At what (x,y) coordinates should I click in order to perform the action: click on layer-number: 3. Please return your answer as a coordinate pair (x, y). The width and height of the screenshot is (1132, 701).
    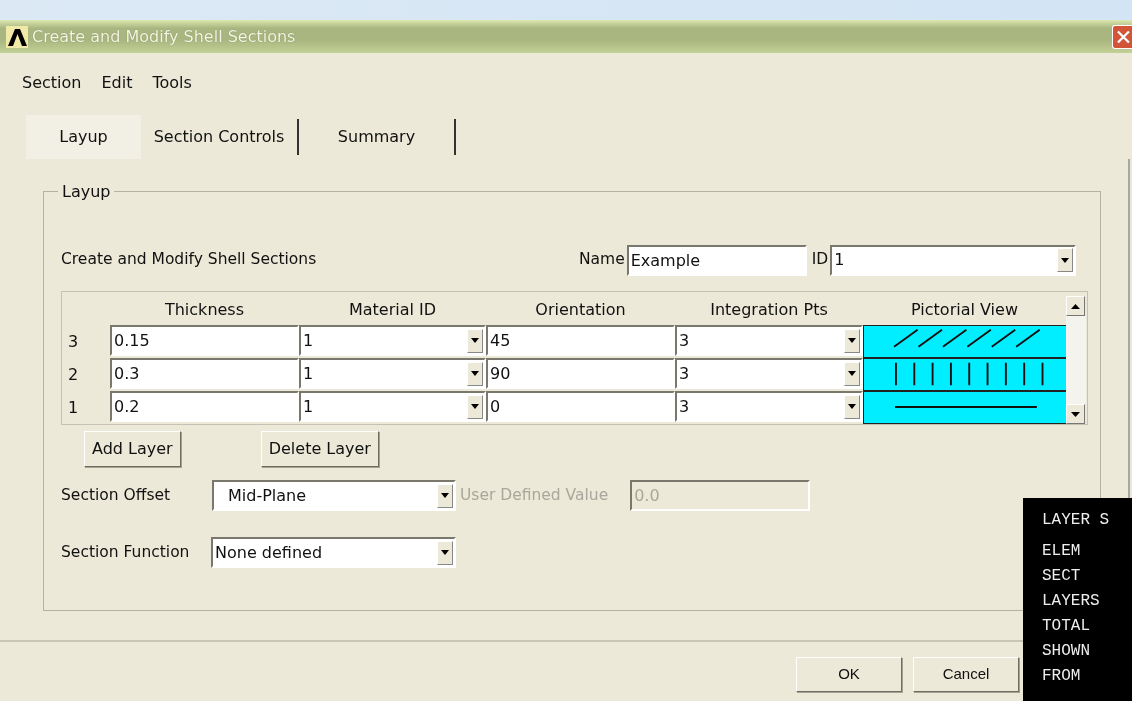
    Looking at the image, I should click on (73, 341).